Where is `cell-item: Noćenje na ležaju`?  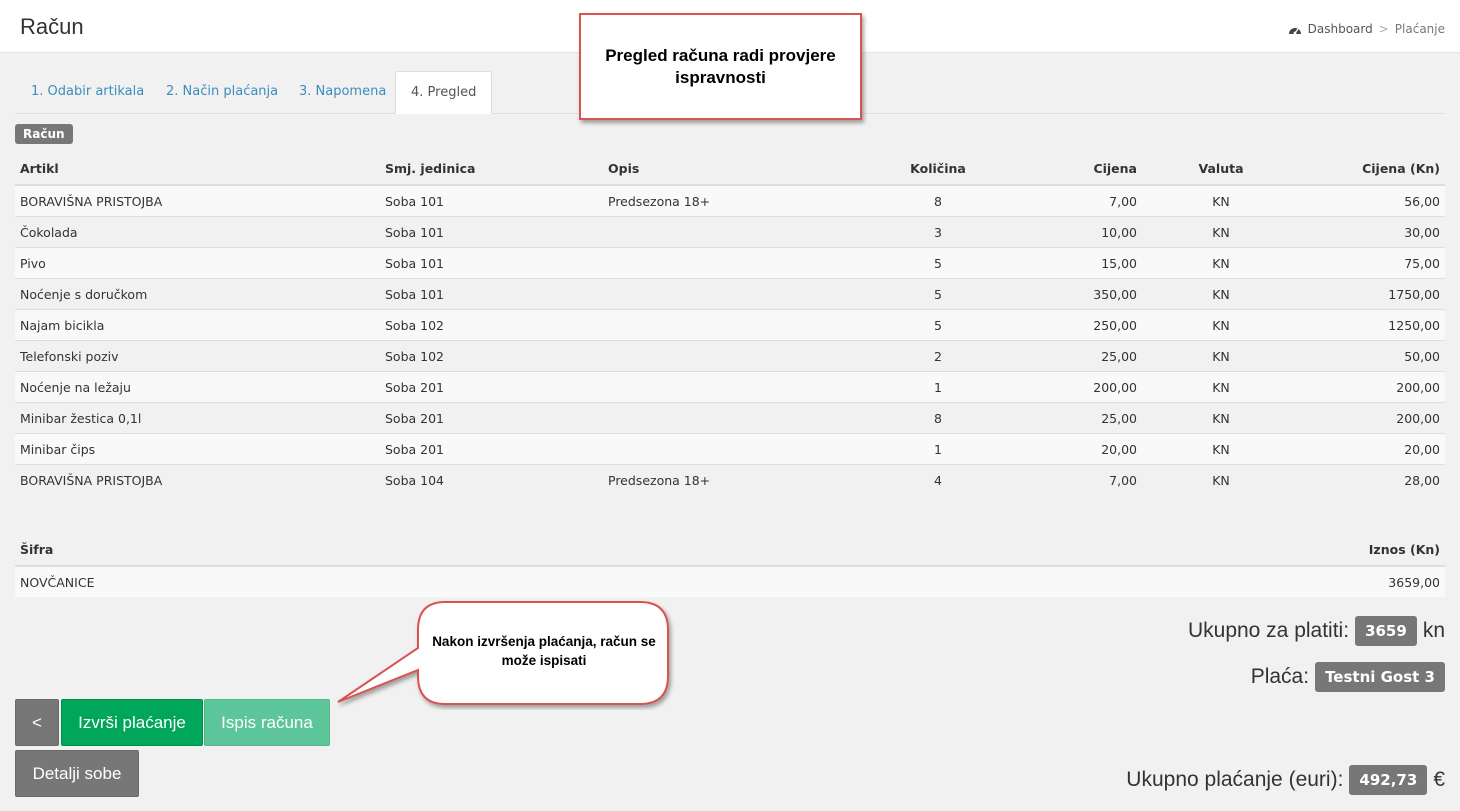
cell-item: Noćenje na ležaju is located at coordinates (197, 387).